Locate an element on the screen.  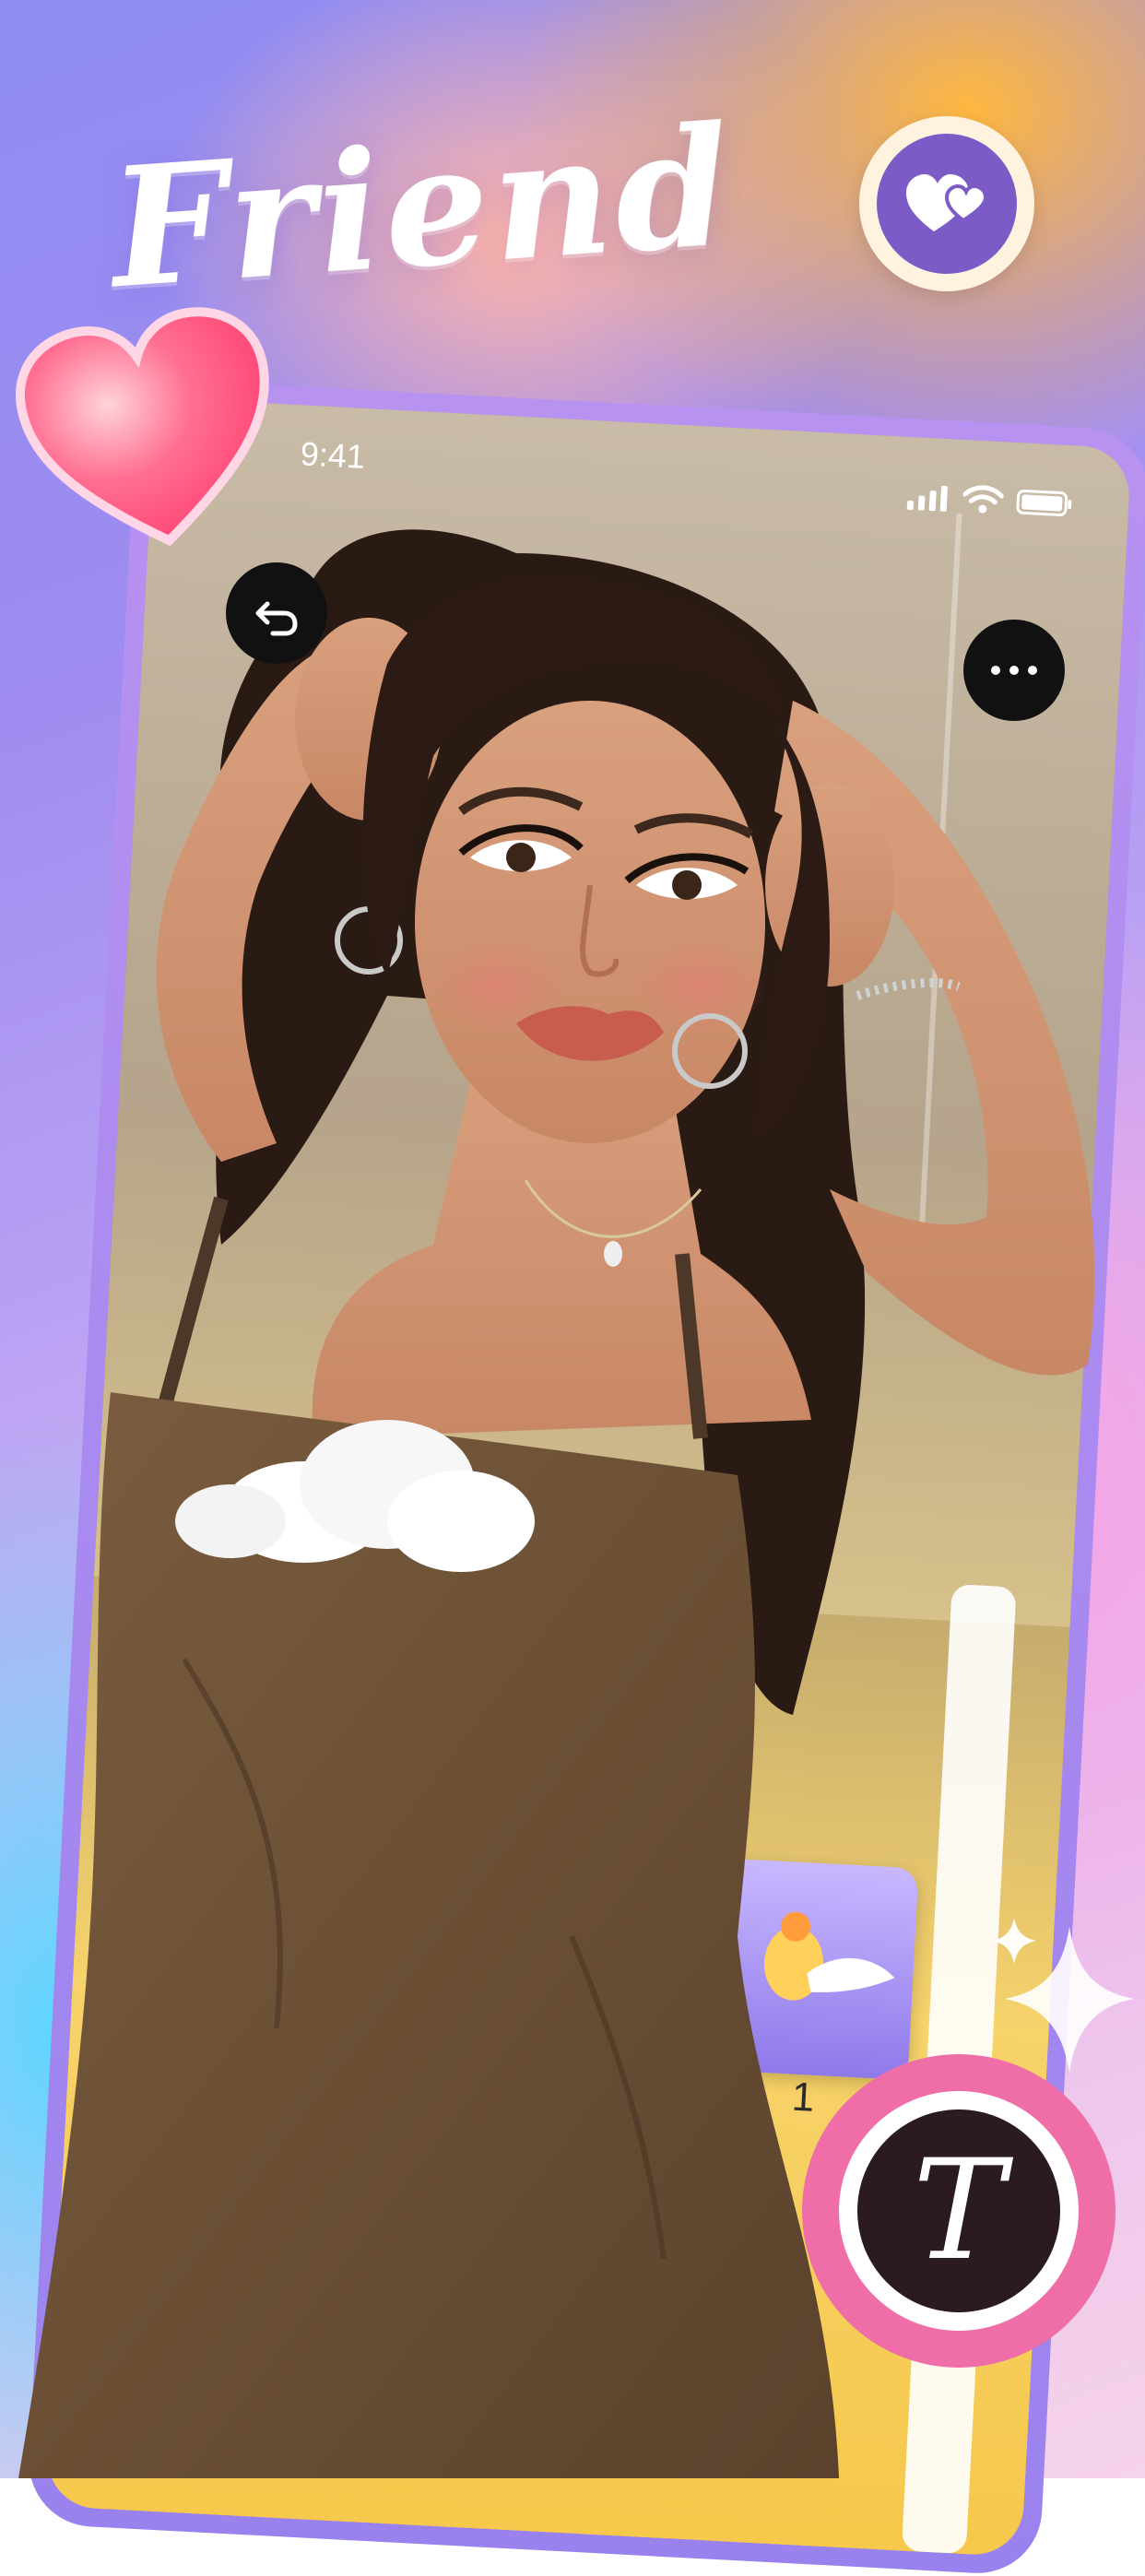
favorites-badge-inner is located at coordinates (947, 204).